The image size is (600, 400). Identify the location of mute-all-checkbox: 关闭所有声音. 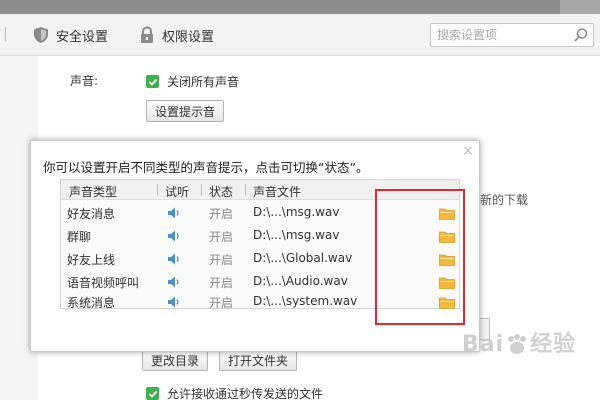
(192, 81).